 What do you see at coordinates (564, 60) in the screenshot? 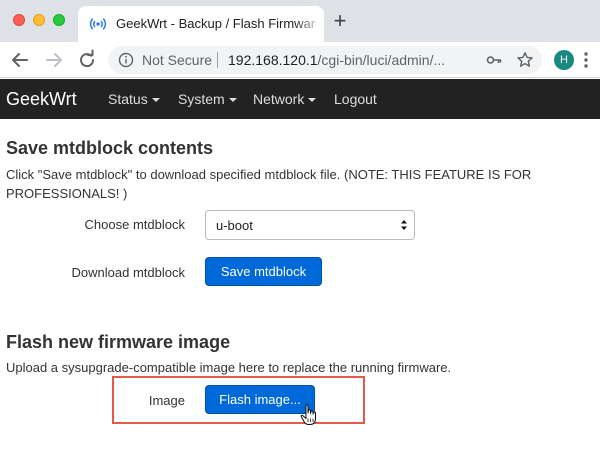
I see `profile-avatar: H` at bounding box center [564, 60].